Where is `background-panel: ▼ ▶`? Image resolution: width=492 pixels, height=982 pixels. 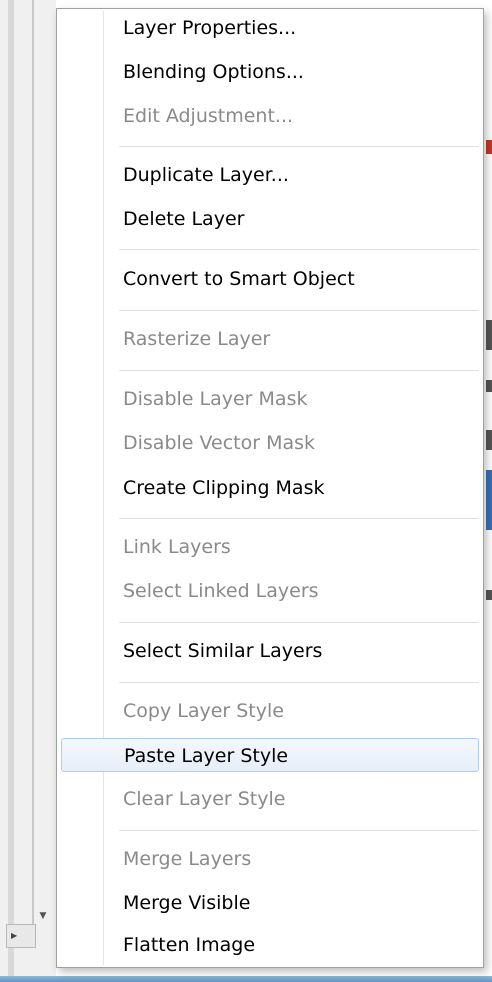 background-panel: ▼ ▶ is located at coordinates (28, 491).